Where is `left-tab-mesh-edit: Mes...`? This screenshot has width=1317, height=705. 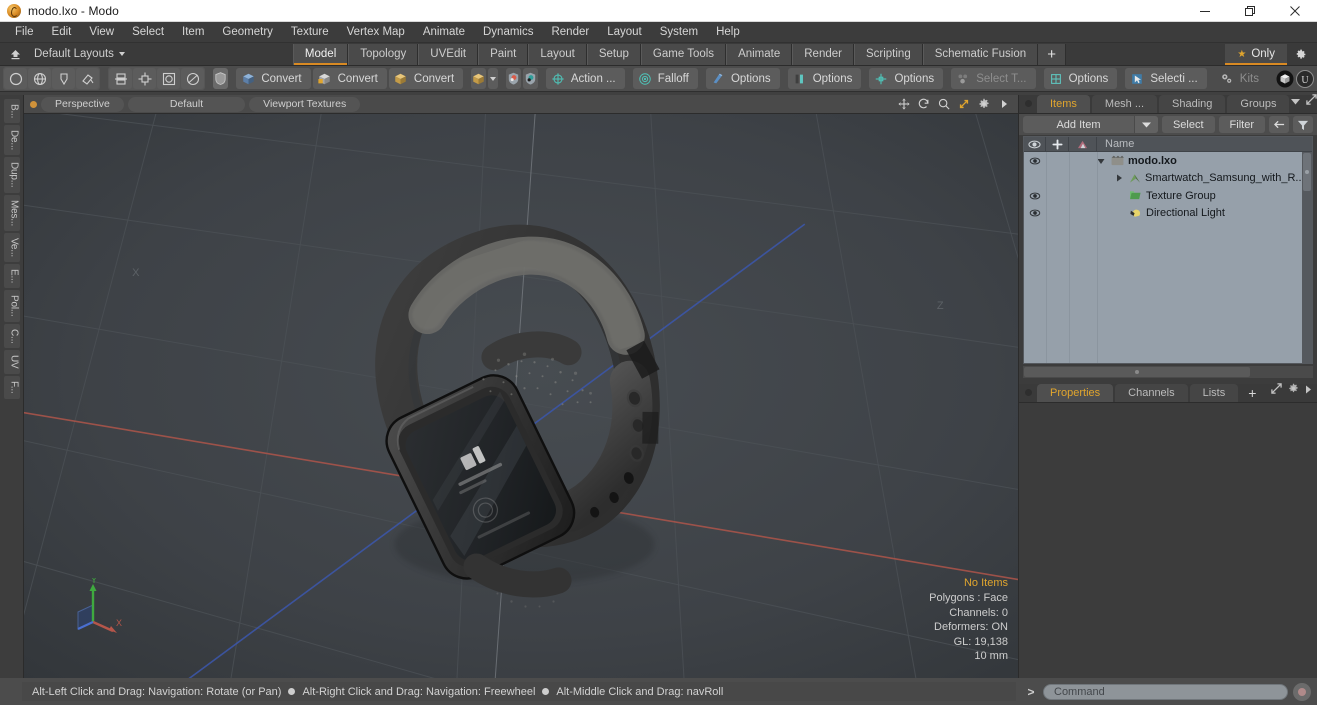 left-tab-mesh-edit: Mes... is located at coordinates (11, 212).